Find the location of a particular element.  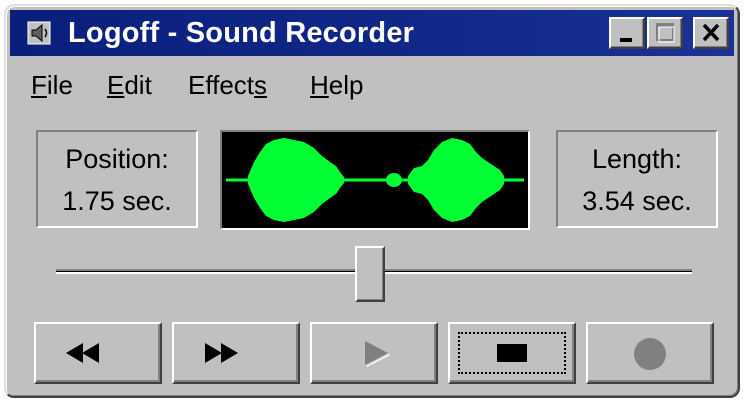

menu-file-rest: ile is located at coordinates (59, 85).